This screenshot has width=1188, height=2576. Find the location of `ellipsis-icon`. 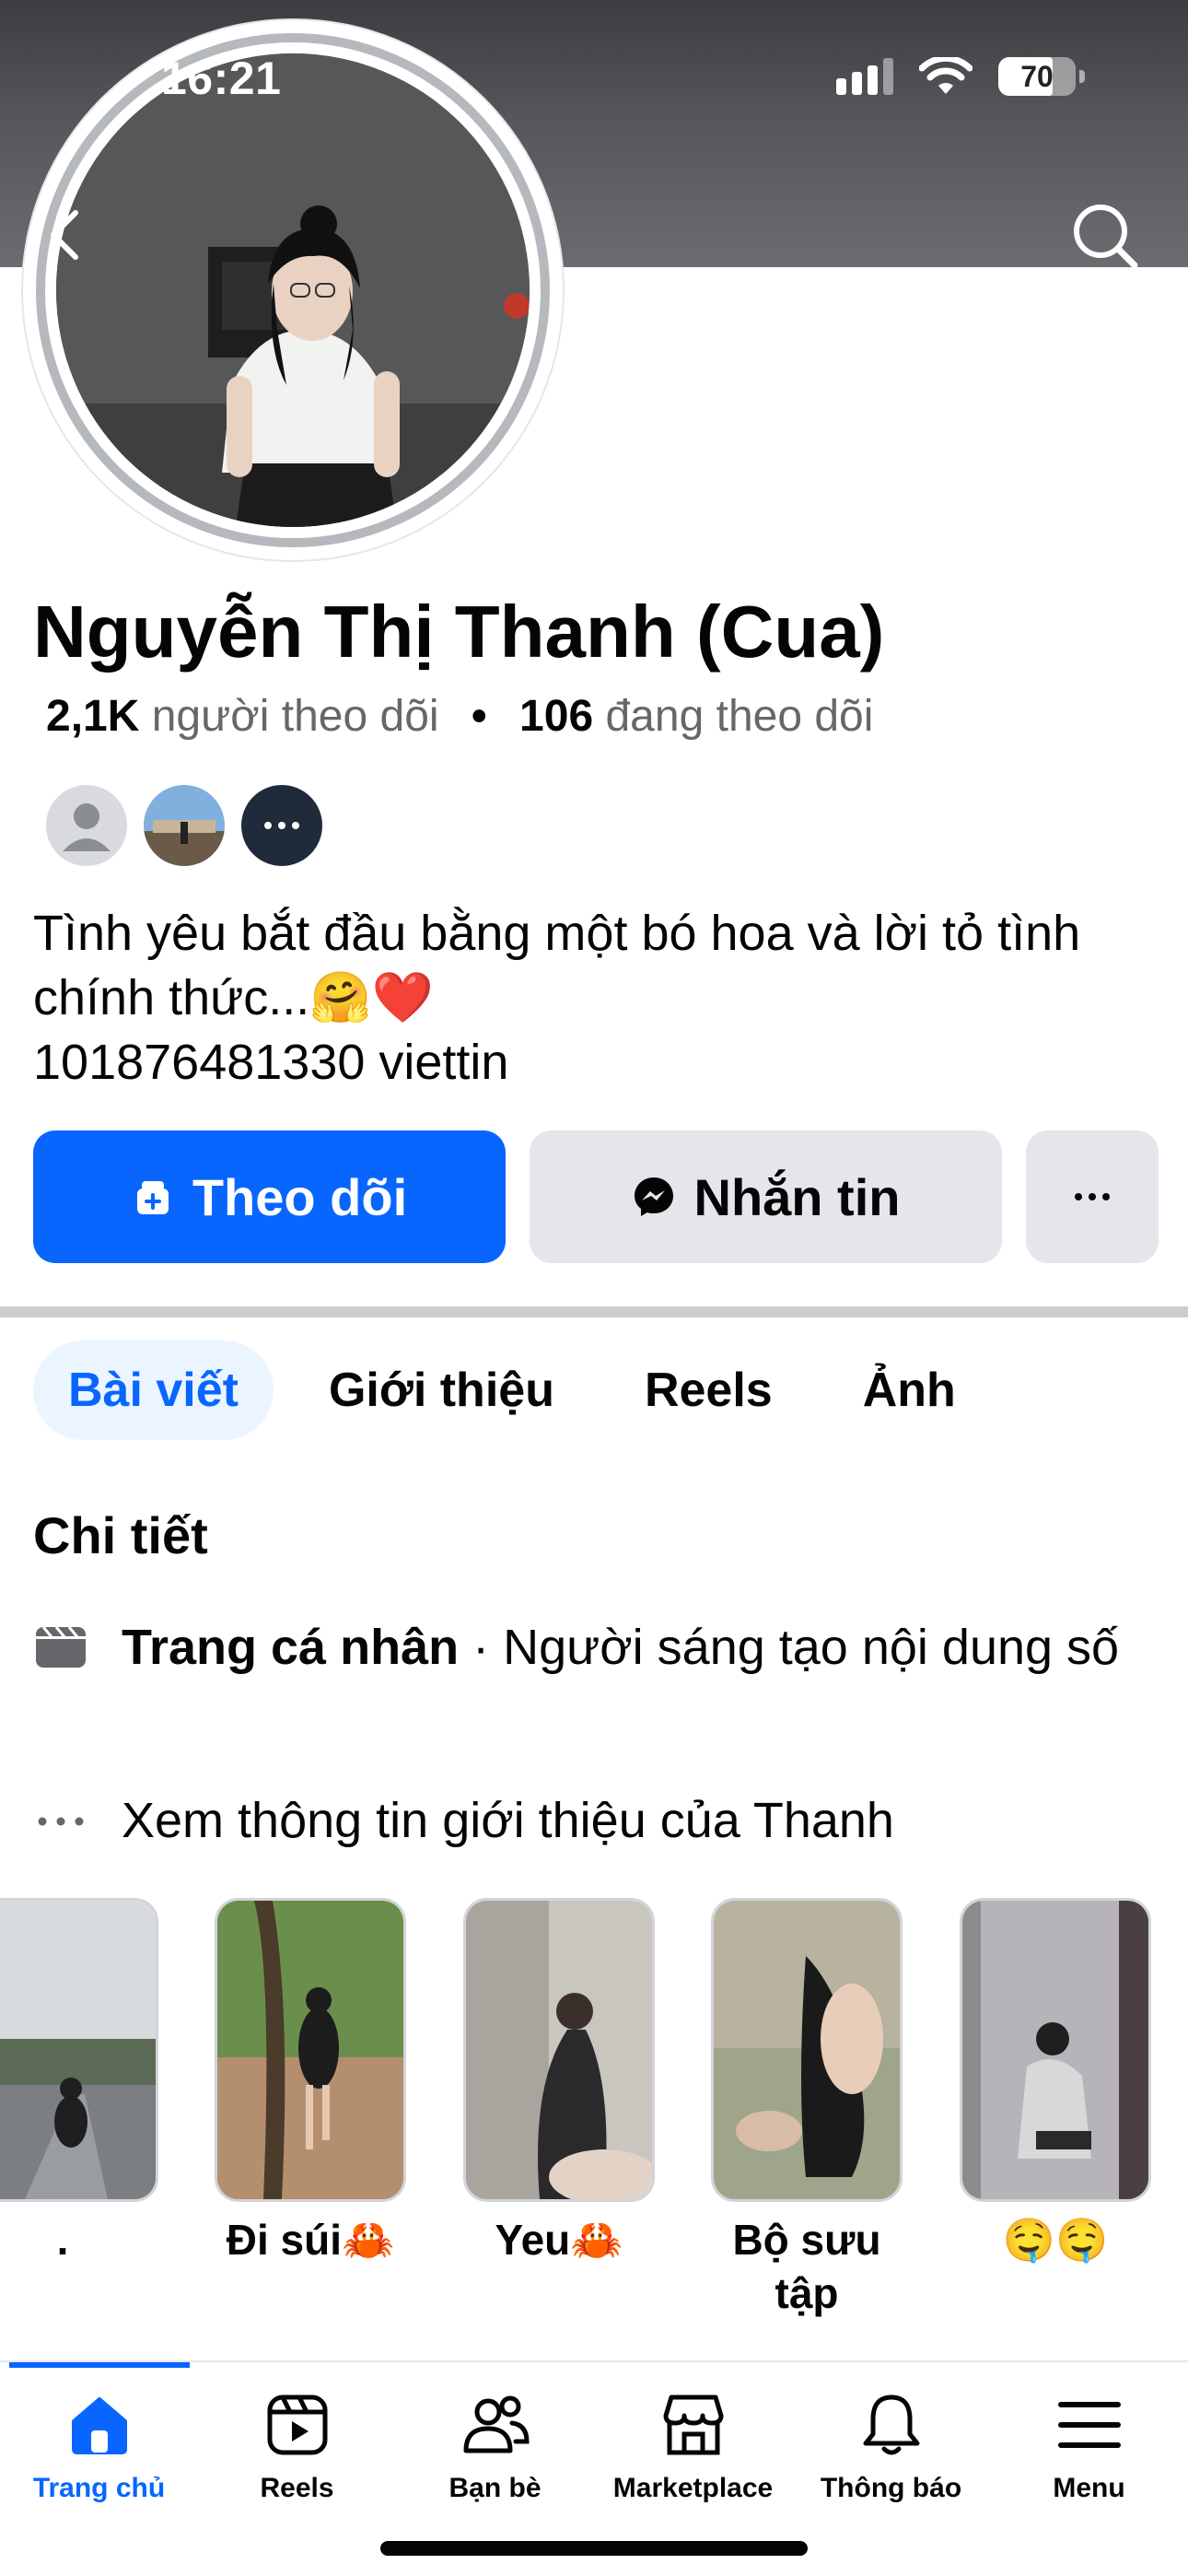

ellipsis-icon is located at coordinates (1092, 1196).